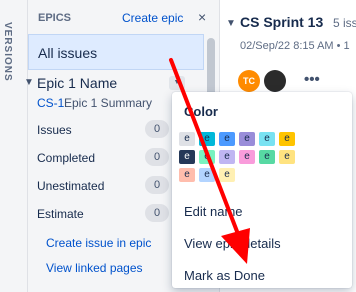 The height and width of the screenshot is (292, 356). What do you see at coordinates (71, 186) in the screenshot?
I see `stat-label: Unestimated` at bounding box center [71, 186].